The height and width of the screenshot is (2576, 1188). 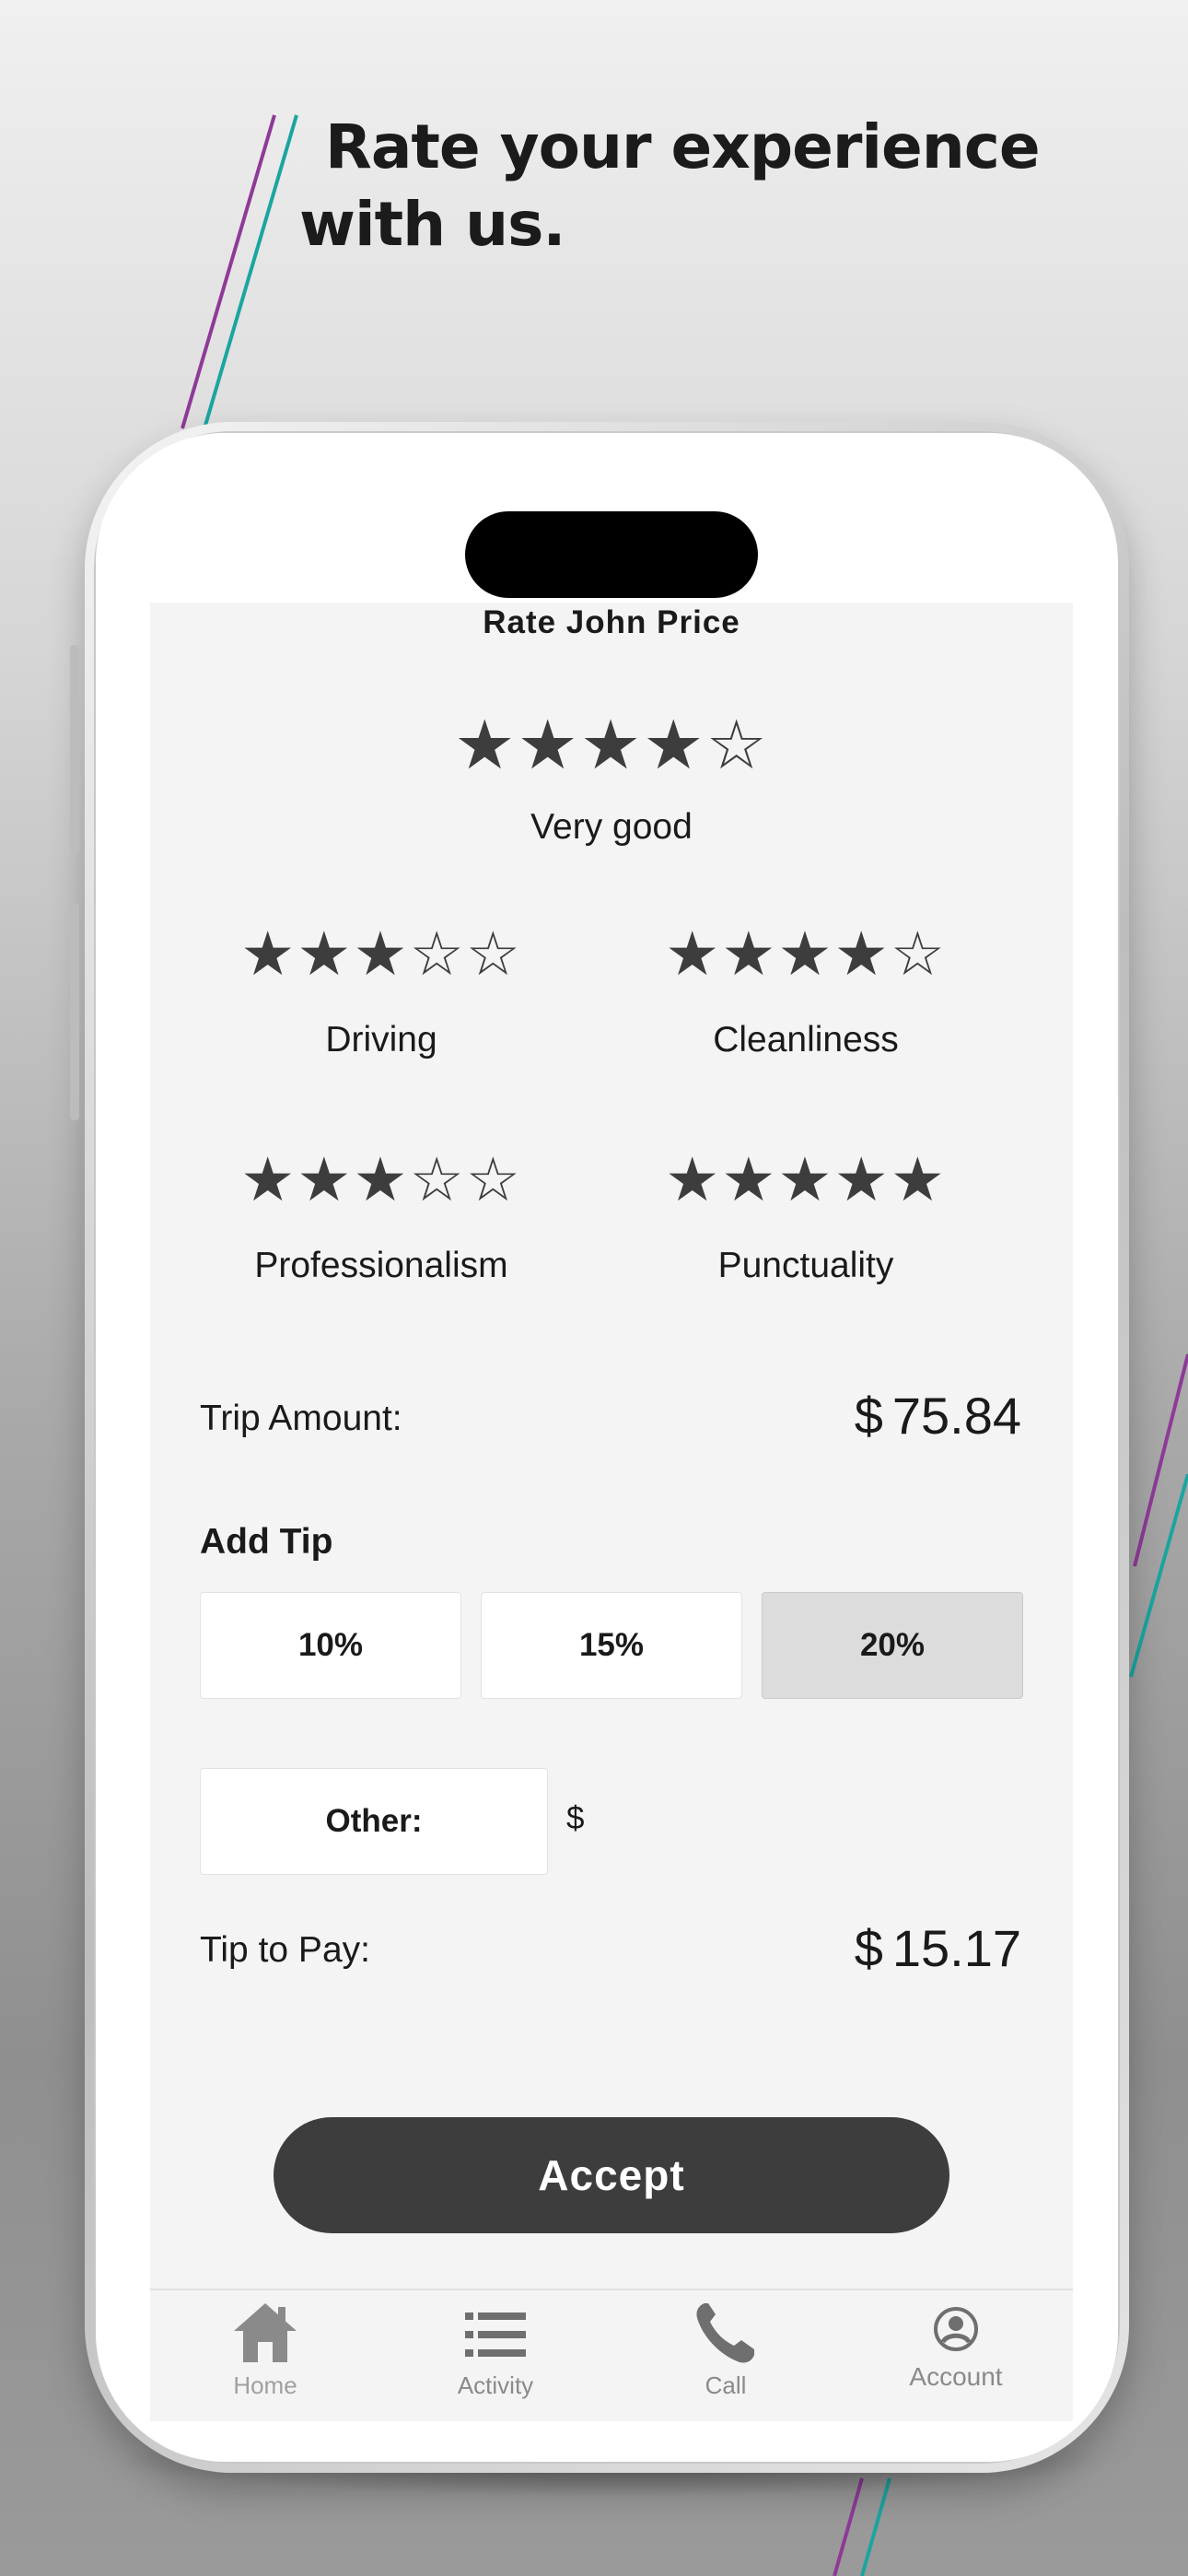 What do you see at coordinates (496, 2385) in the screenshot?
I see `tab-activity-label: Activity` at bounding box center [496, 2385].